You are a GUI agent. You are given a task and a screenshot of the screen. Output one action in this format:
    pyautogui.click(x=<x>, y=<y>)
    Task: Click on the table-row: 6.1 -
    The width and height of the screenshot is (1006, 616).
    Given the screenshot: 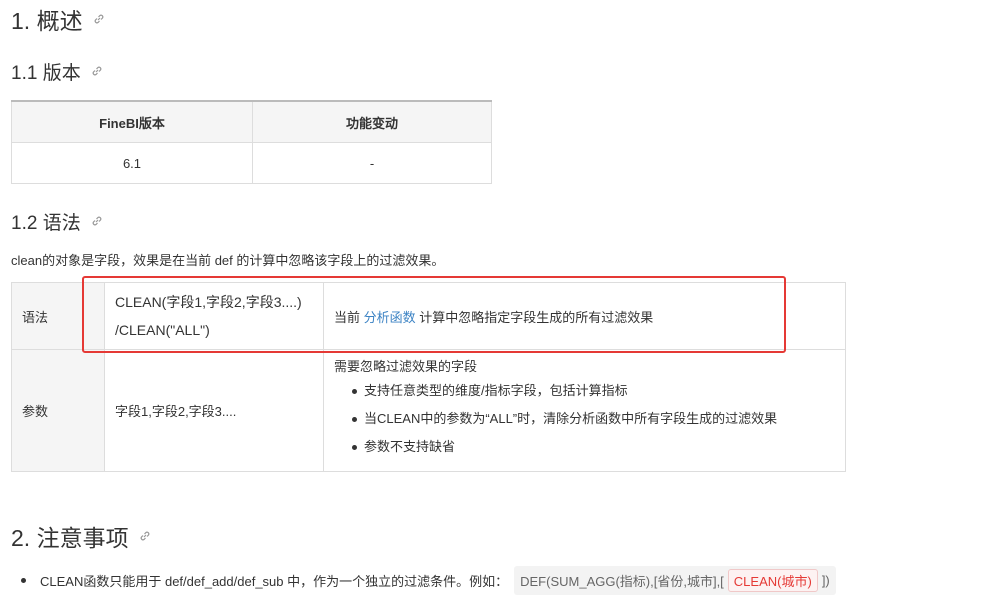 What is the action you would take?
    pyautogui.click(x=251, y=163)
    